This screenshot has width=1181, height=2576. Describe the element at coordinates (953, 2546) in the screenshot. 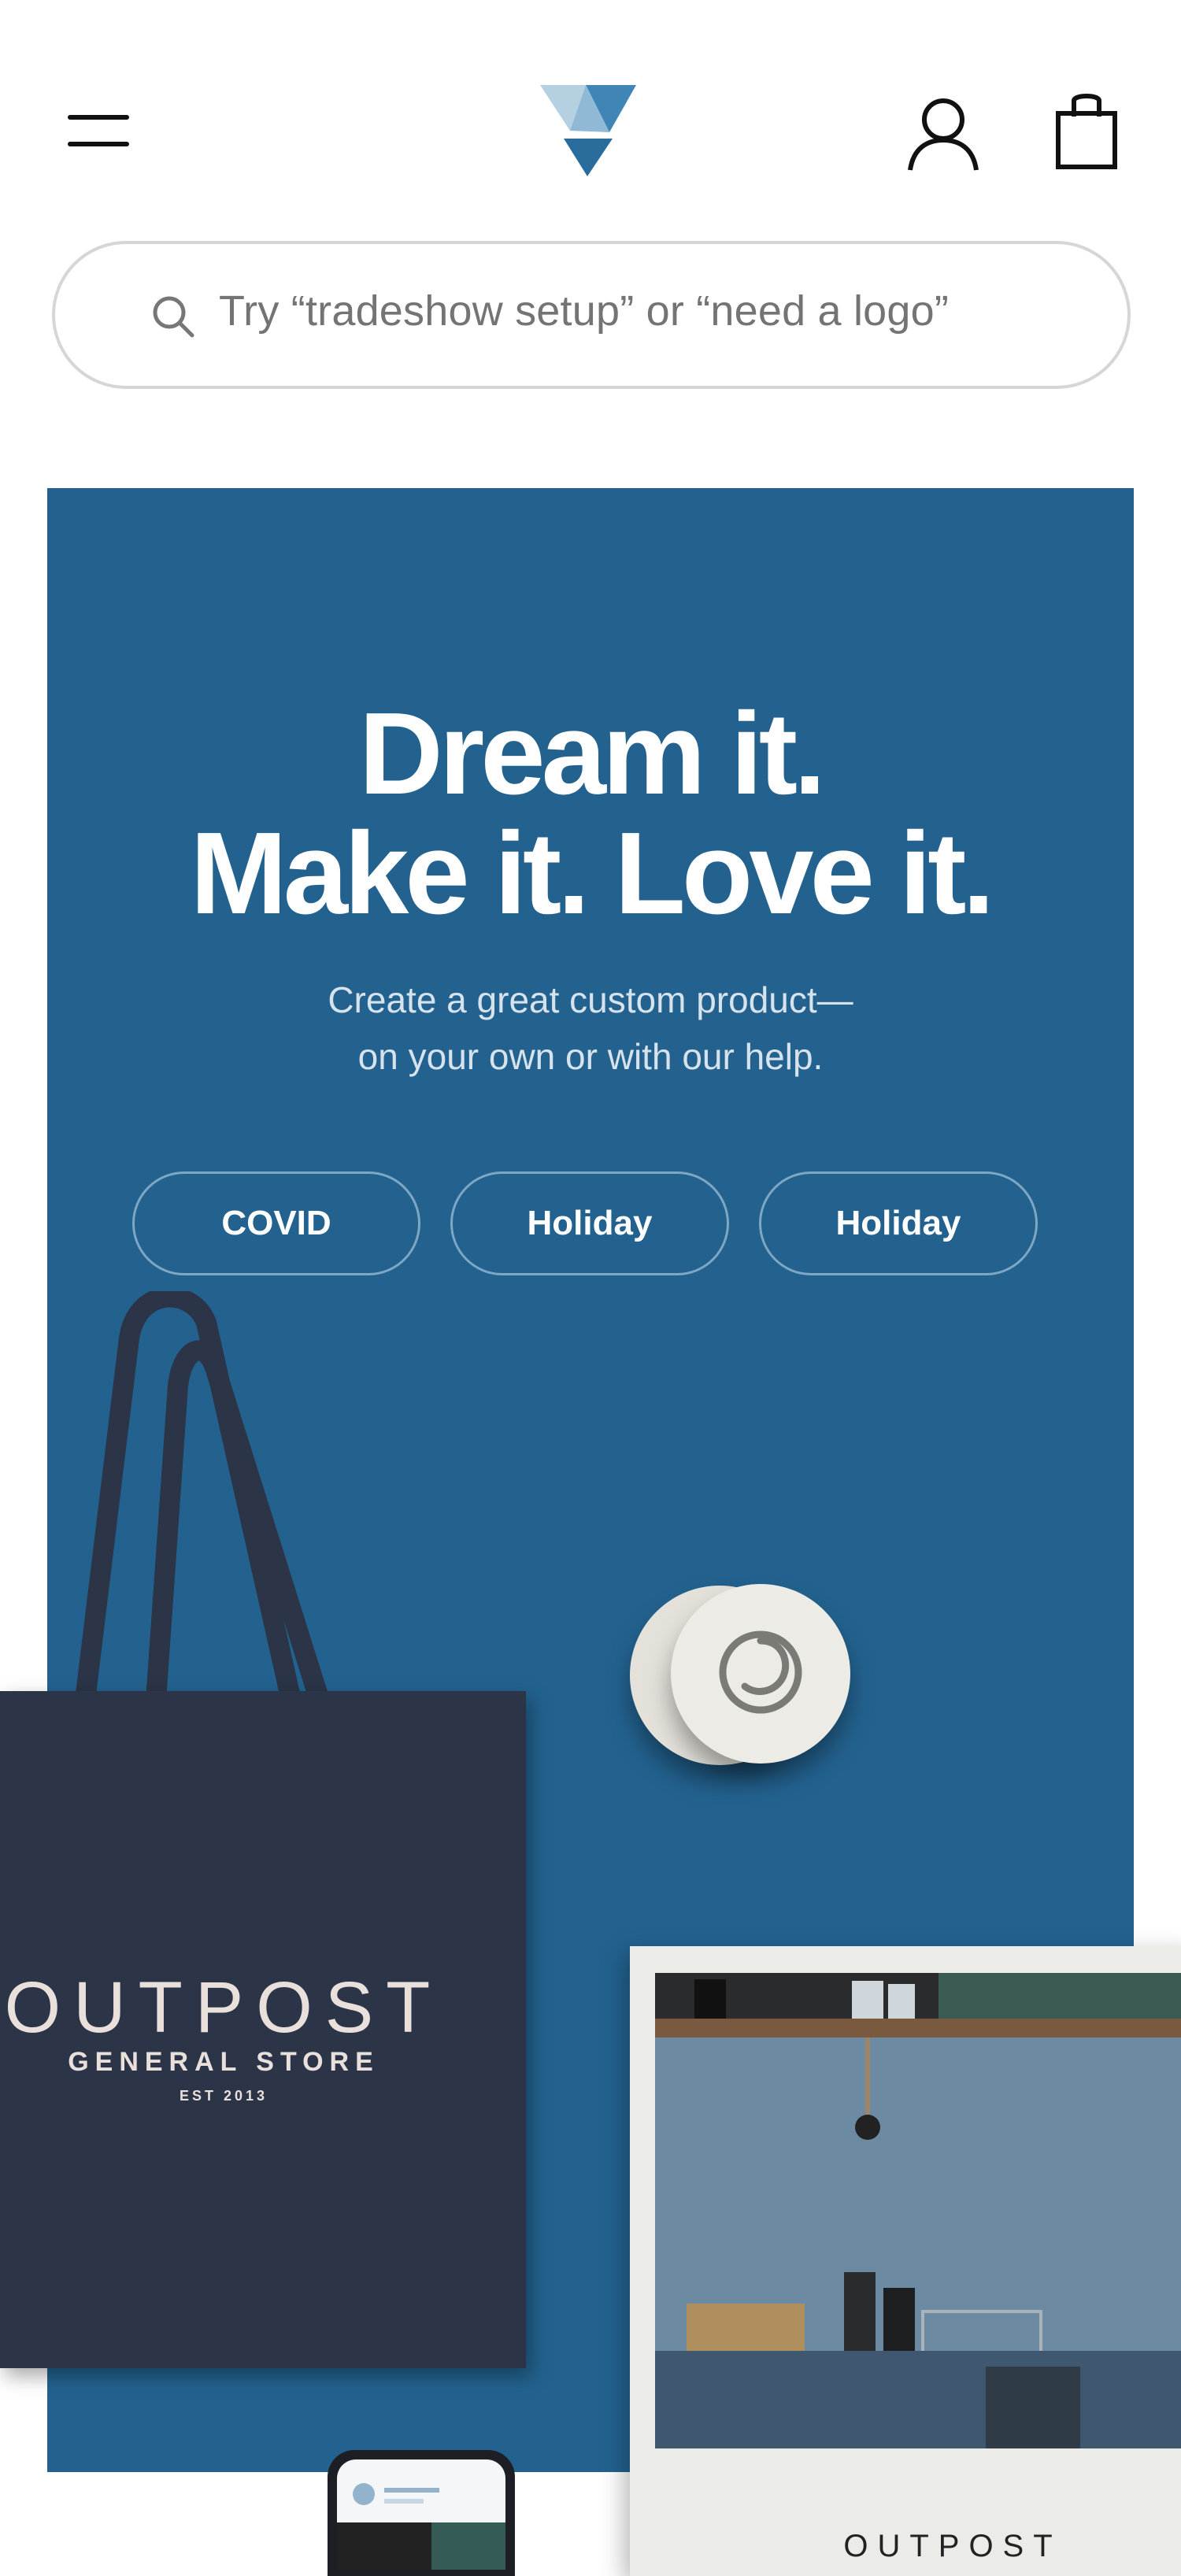

I see `card-brand: OUTPOST` at that location.